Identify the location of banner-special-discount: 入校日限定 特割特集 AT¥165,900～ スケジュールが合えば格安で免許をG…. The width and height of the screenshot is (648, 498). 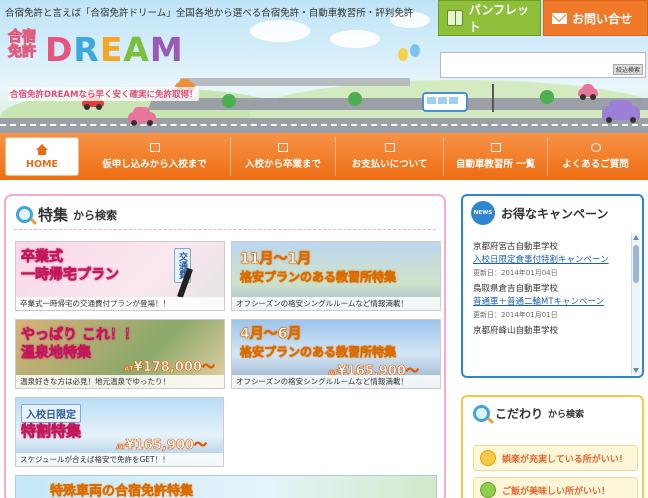
(119, 432).